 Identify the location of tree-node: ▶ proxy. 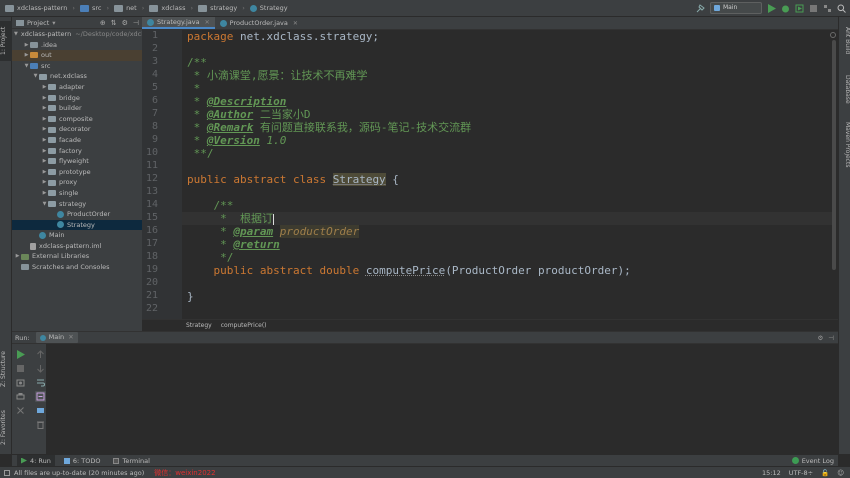
(77, 182).